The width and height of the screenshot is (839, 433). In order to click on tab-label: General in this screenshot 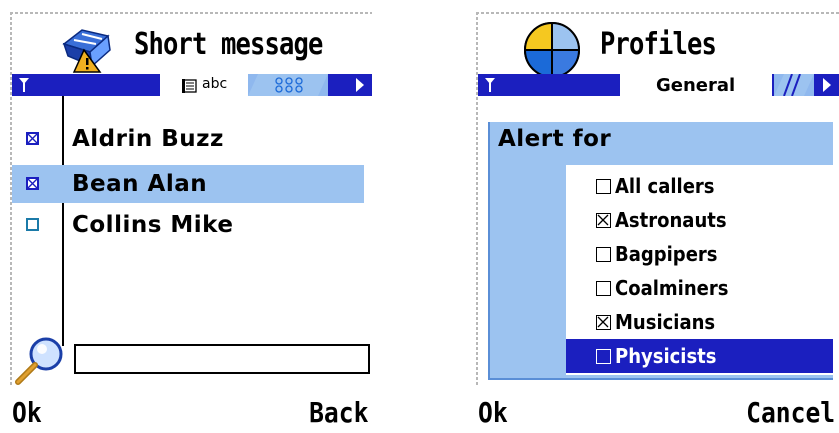, I will do `click(696, 85)`.